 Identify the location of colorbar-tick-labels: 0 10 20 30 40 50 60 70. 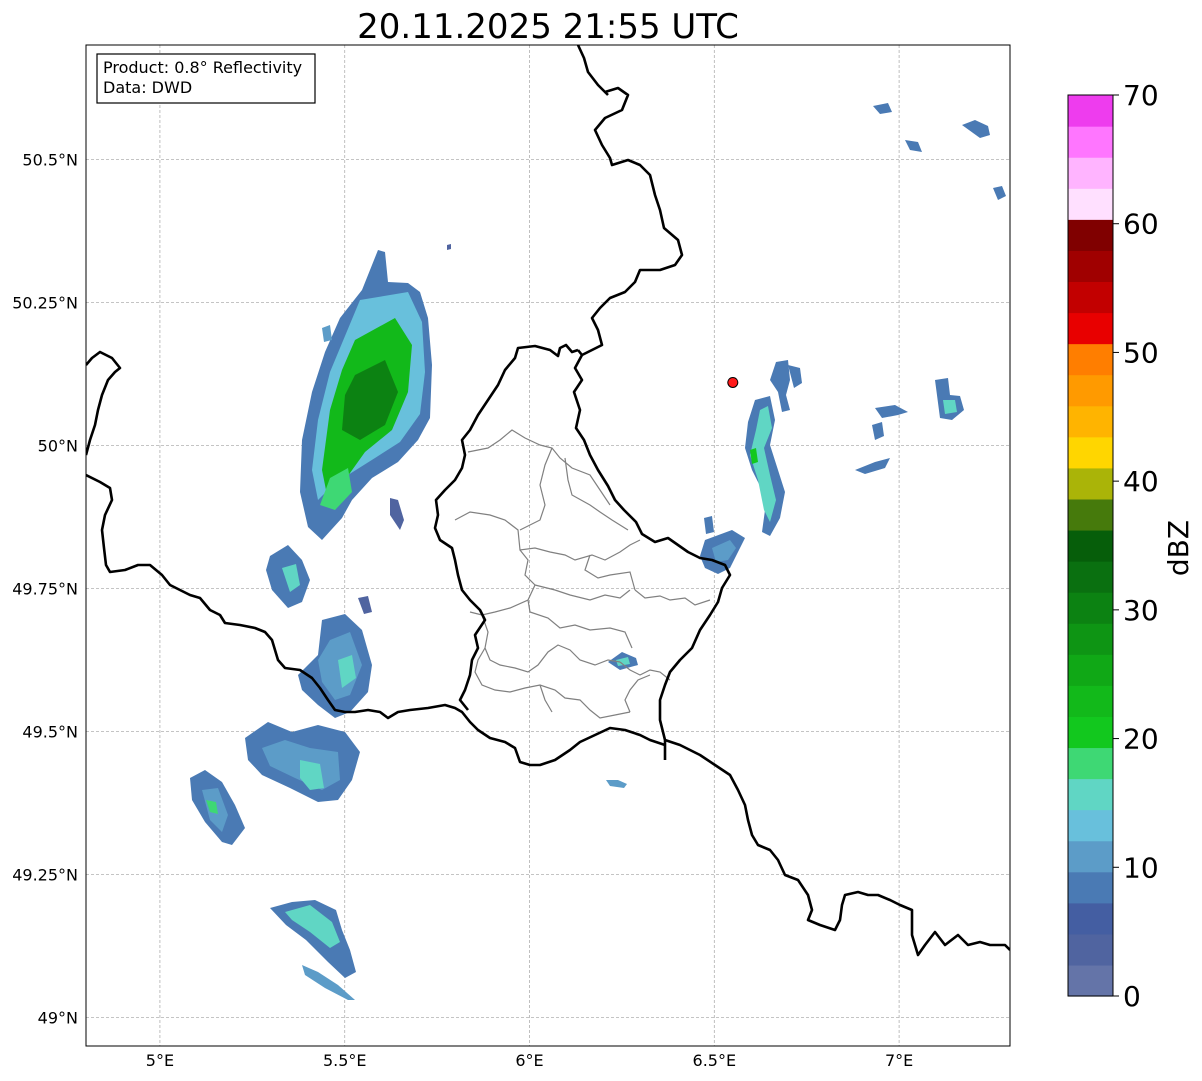
(1136, 546).